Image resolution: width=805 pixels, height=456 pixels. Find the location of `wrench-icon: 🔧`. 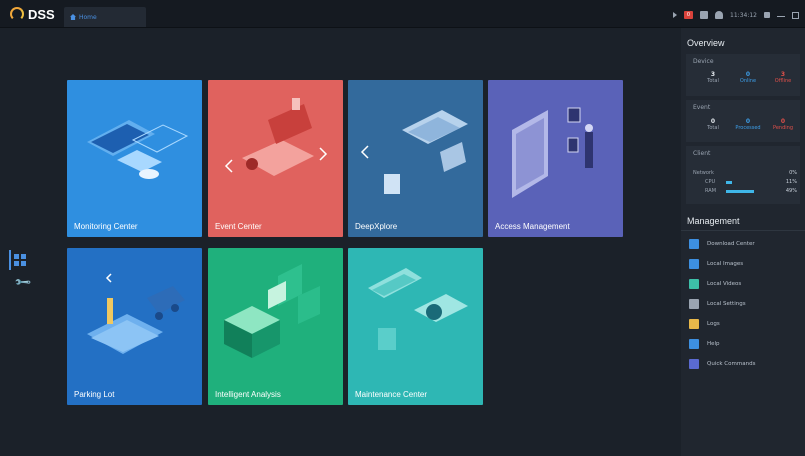

wrench-icon: 🔧 is located at coordinates (22, 282).